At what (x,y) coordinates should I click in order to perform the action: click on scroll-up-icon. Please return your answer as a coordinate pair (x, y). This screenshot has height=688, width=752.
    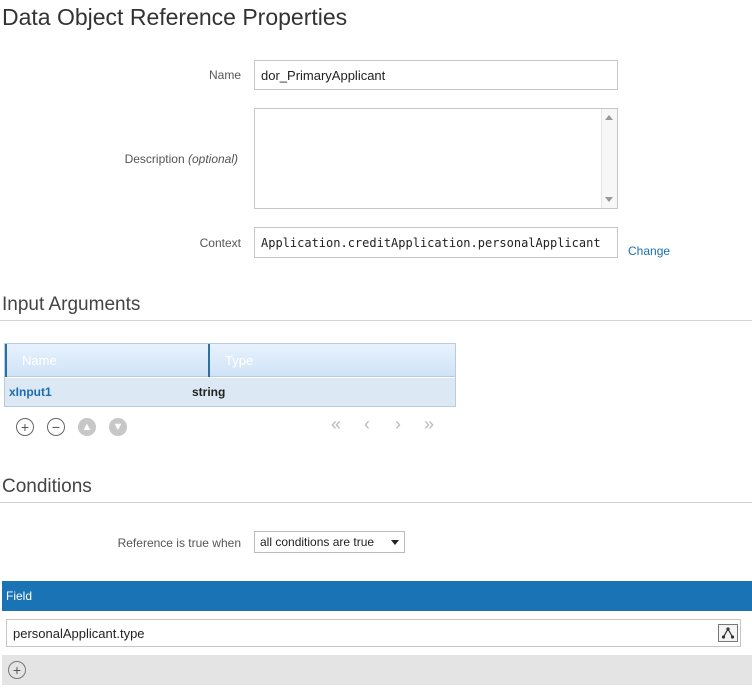
    Looking at the image, I should click on (609, 117).